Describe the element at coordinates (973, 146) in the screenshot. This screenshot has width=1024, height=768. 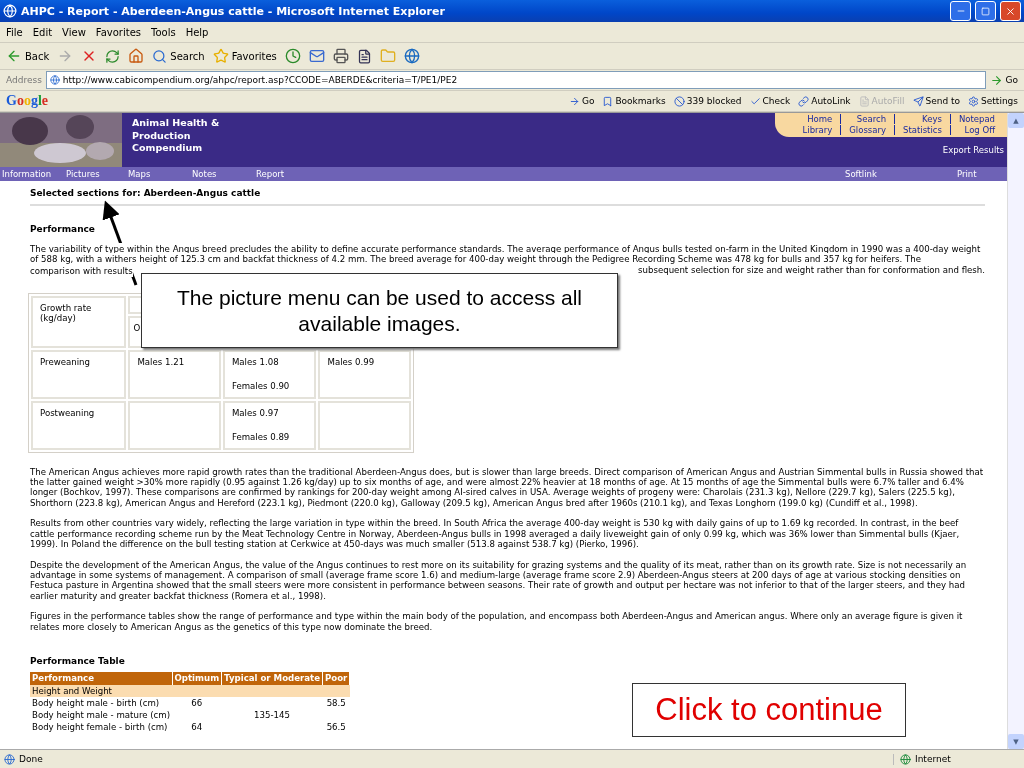
I see `export-results-link: Export Results` at that location.